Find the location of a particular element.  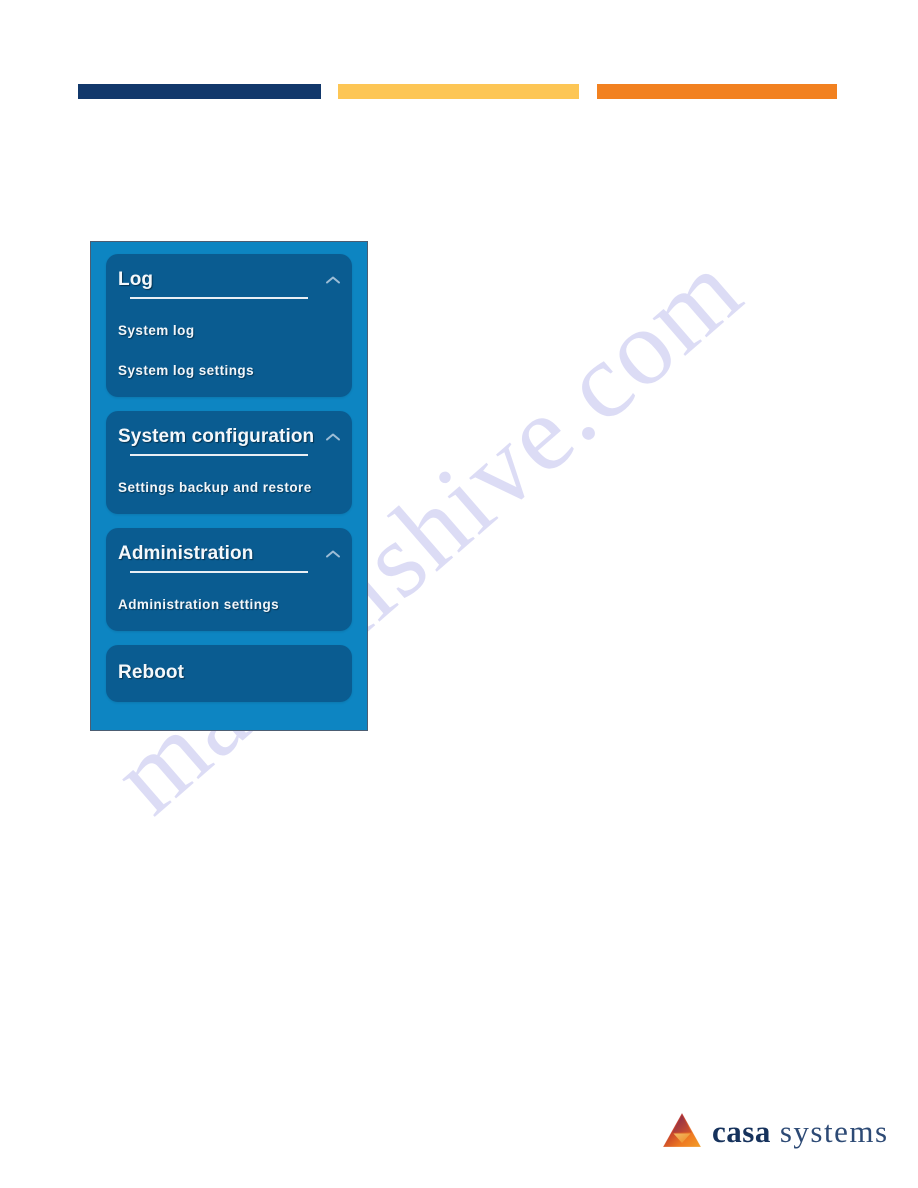

casa-systems-logo: casa systems is located at coordinates (775, 1130).